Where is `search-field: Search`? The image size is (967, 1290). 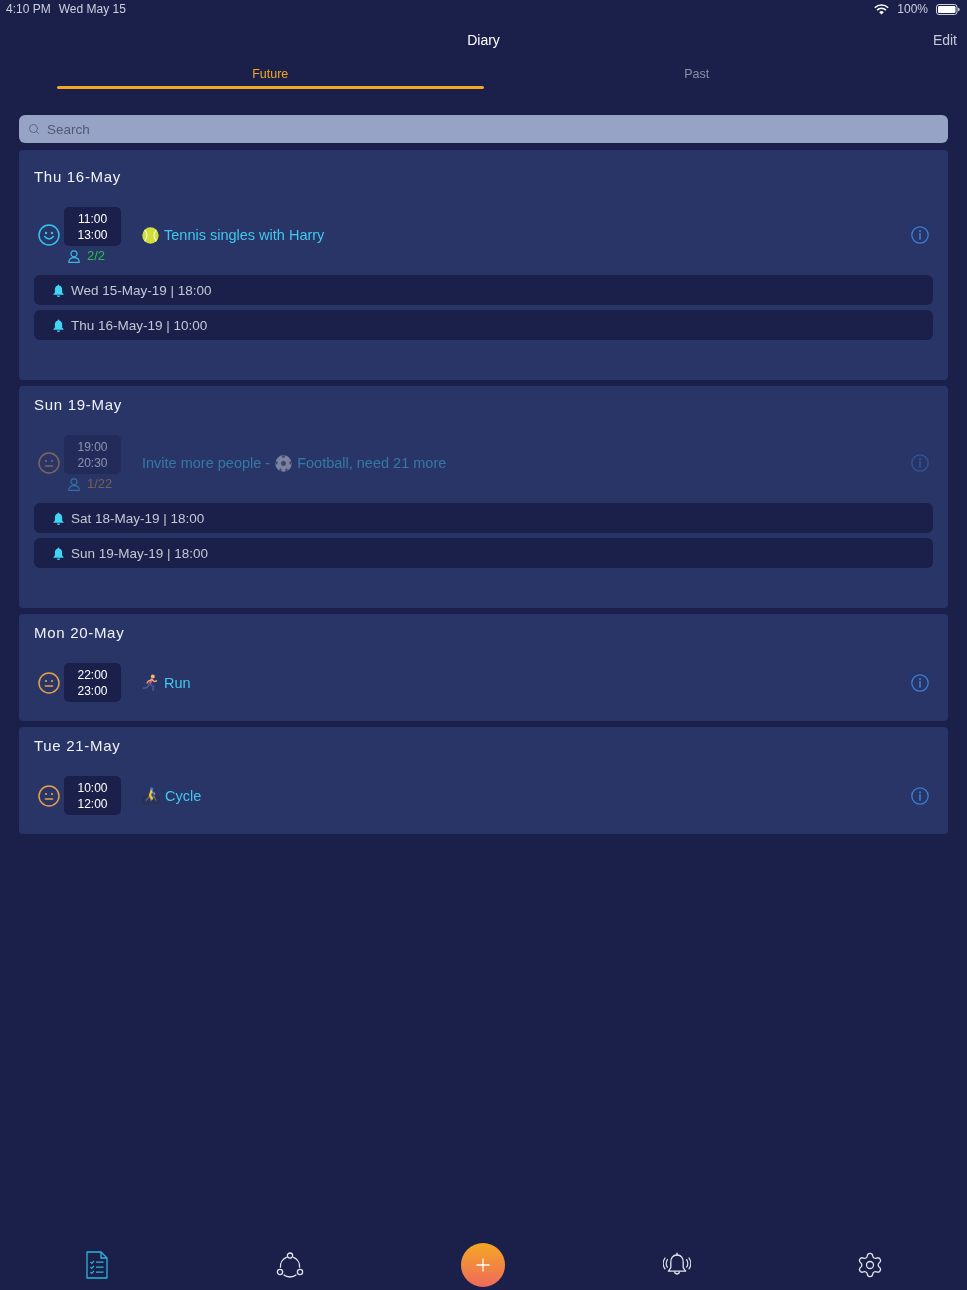
search-field: Search is located at coordinates (483, 129).